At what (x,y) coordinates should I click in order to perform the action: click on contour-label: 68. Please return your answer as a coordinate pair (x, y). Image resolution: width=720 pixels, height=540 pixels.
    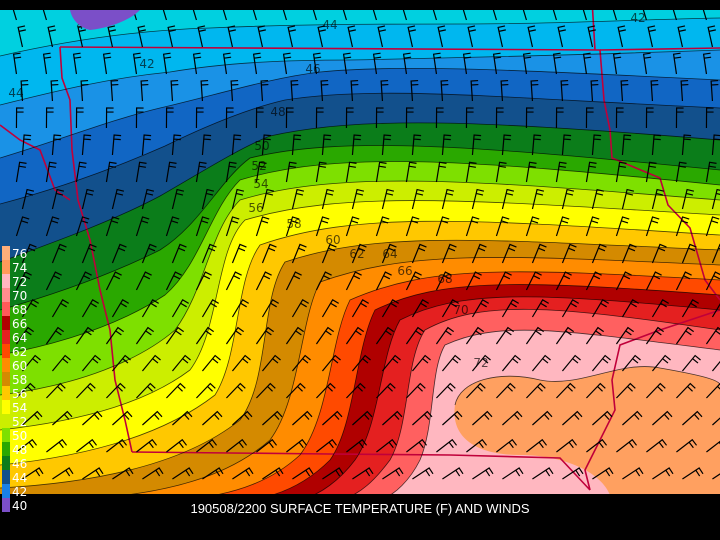
    Looking at the image, I should click on (444, 279).